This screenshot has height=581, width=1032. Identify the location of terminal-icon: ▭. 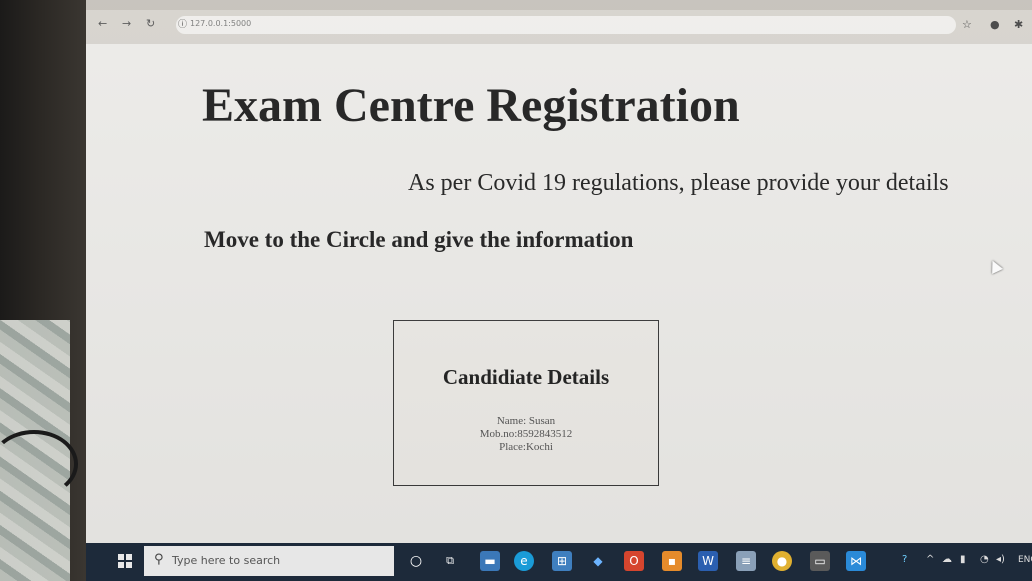
(820, 561).